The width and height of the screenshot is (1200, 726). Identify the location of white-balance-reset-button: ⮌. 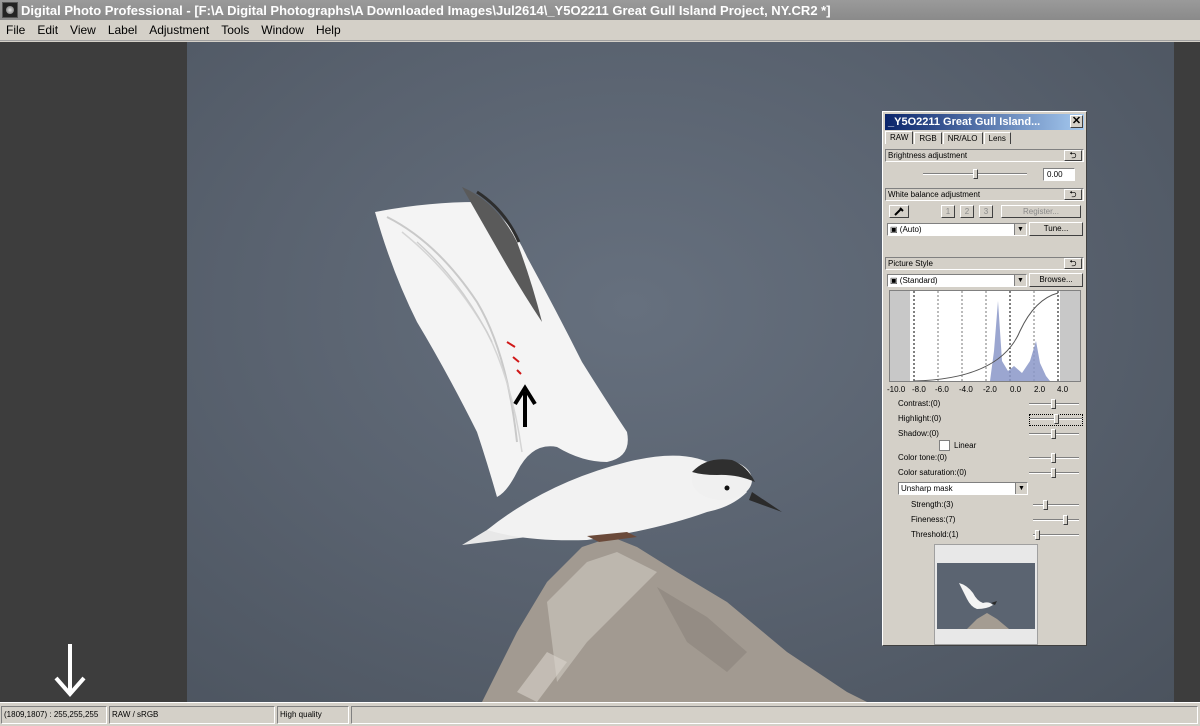
(1073, 194).